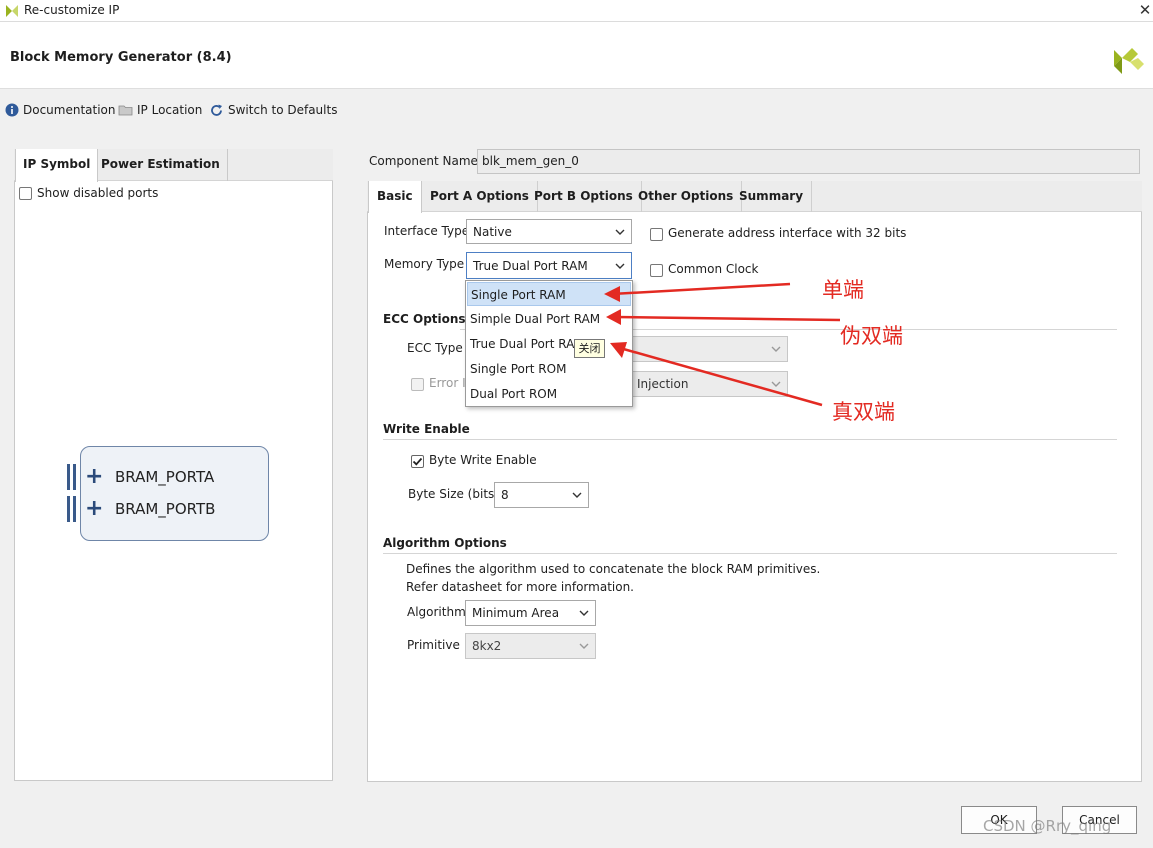 The width and height of the screenshot is (1153, 848). What do you see at coordinates (445, 543) in the screenshot?
I see `algorithm-options-title: Algorithm Options` at bounding box center [445, 543].